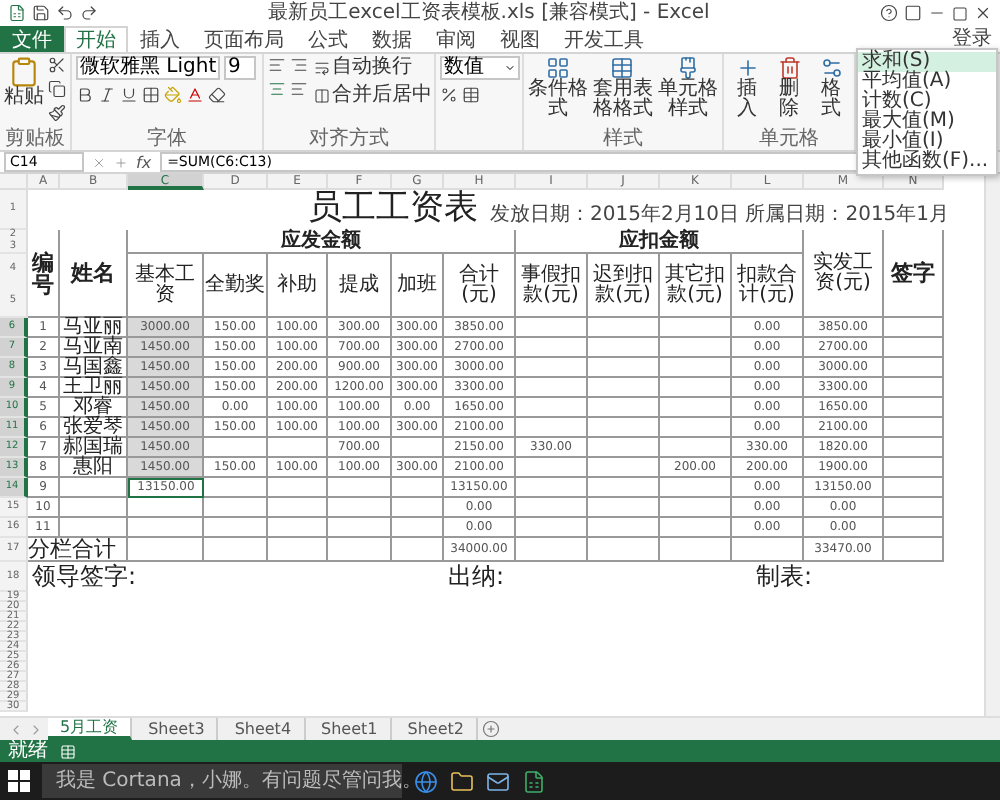  I want to click on header-cell: 扣款合计(元), so click(768, 286).